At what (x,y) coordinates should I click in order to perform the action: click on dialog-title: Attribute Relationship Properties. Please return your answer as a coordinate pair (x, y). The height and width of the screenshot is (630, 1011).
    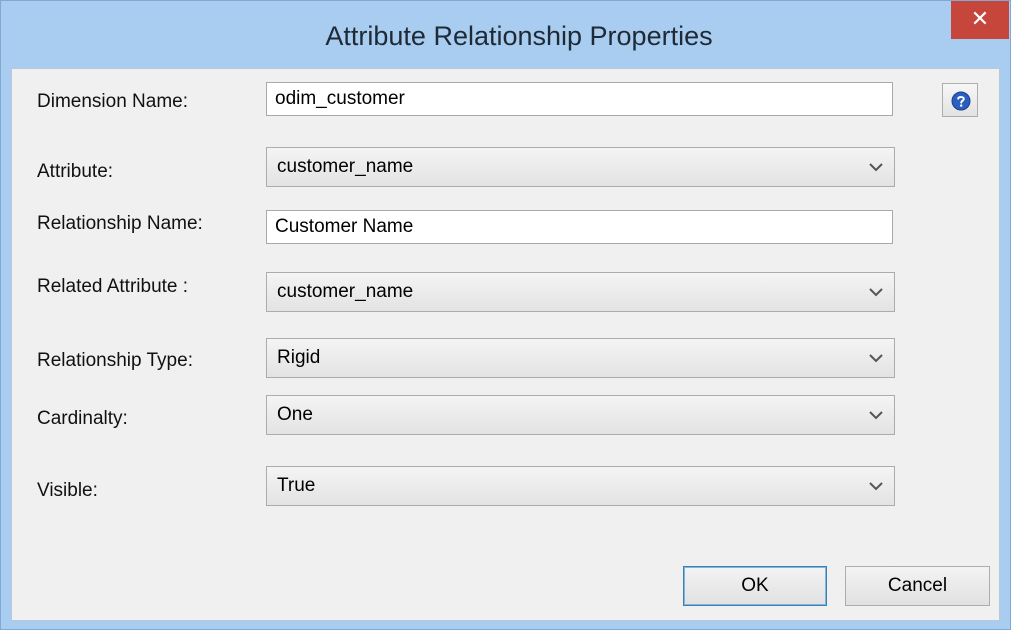
    Looking at the image, I should click on (519, 36).